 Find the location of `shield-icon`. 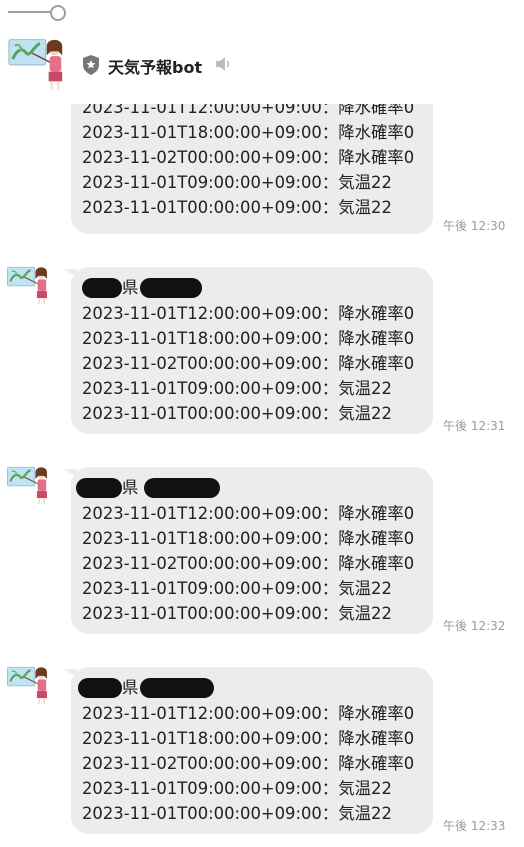

shield-icon is located at coordinates (91, 67).